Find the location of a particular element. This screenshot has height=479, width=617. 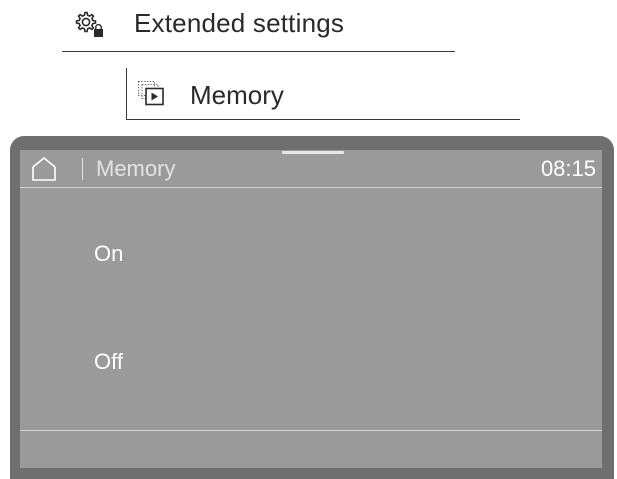

memory-play-icon is located at coordinates (153, 94).